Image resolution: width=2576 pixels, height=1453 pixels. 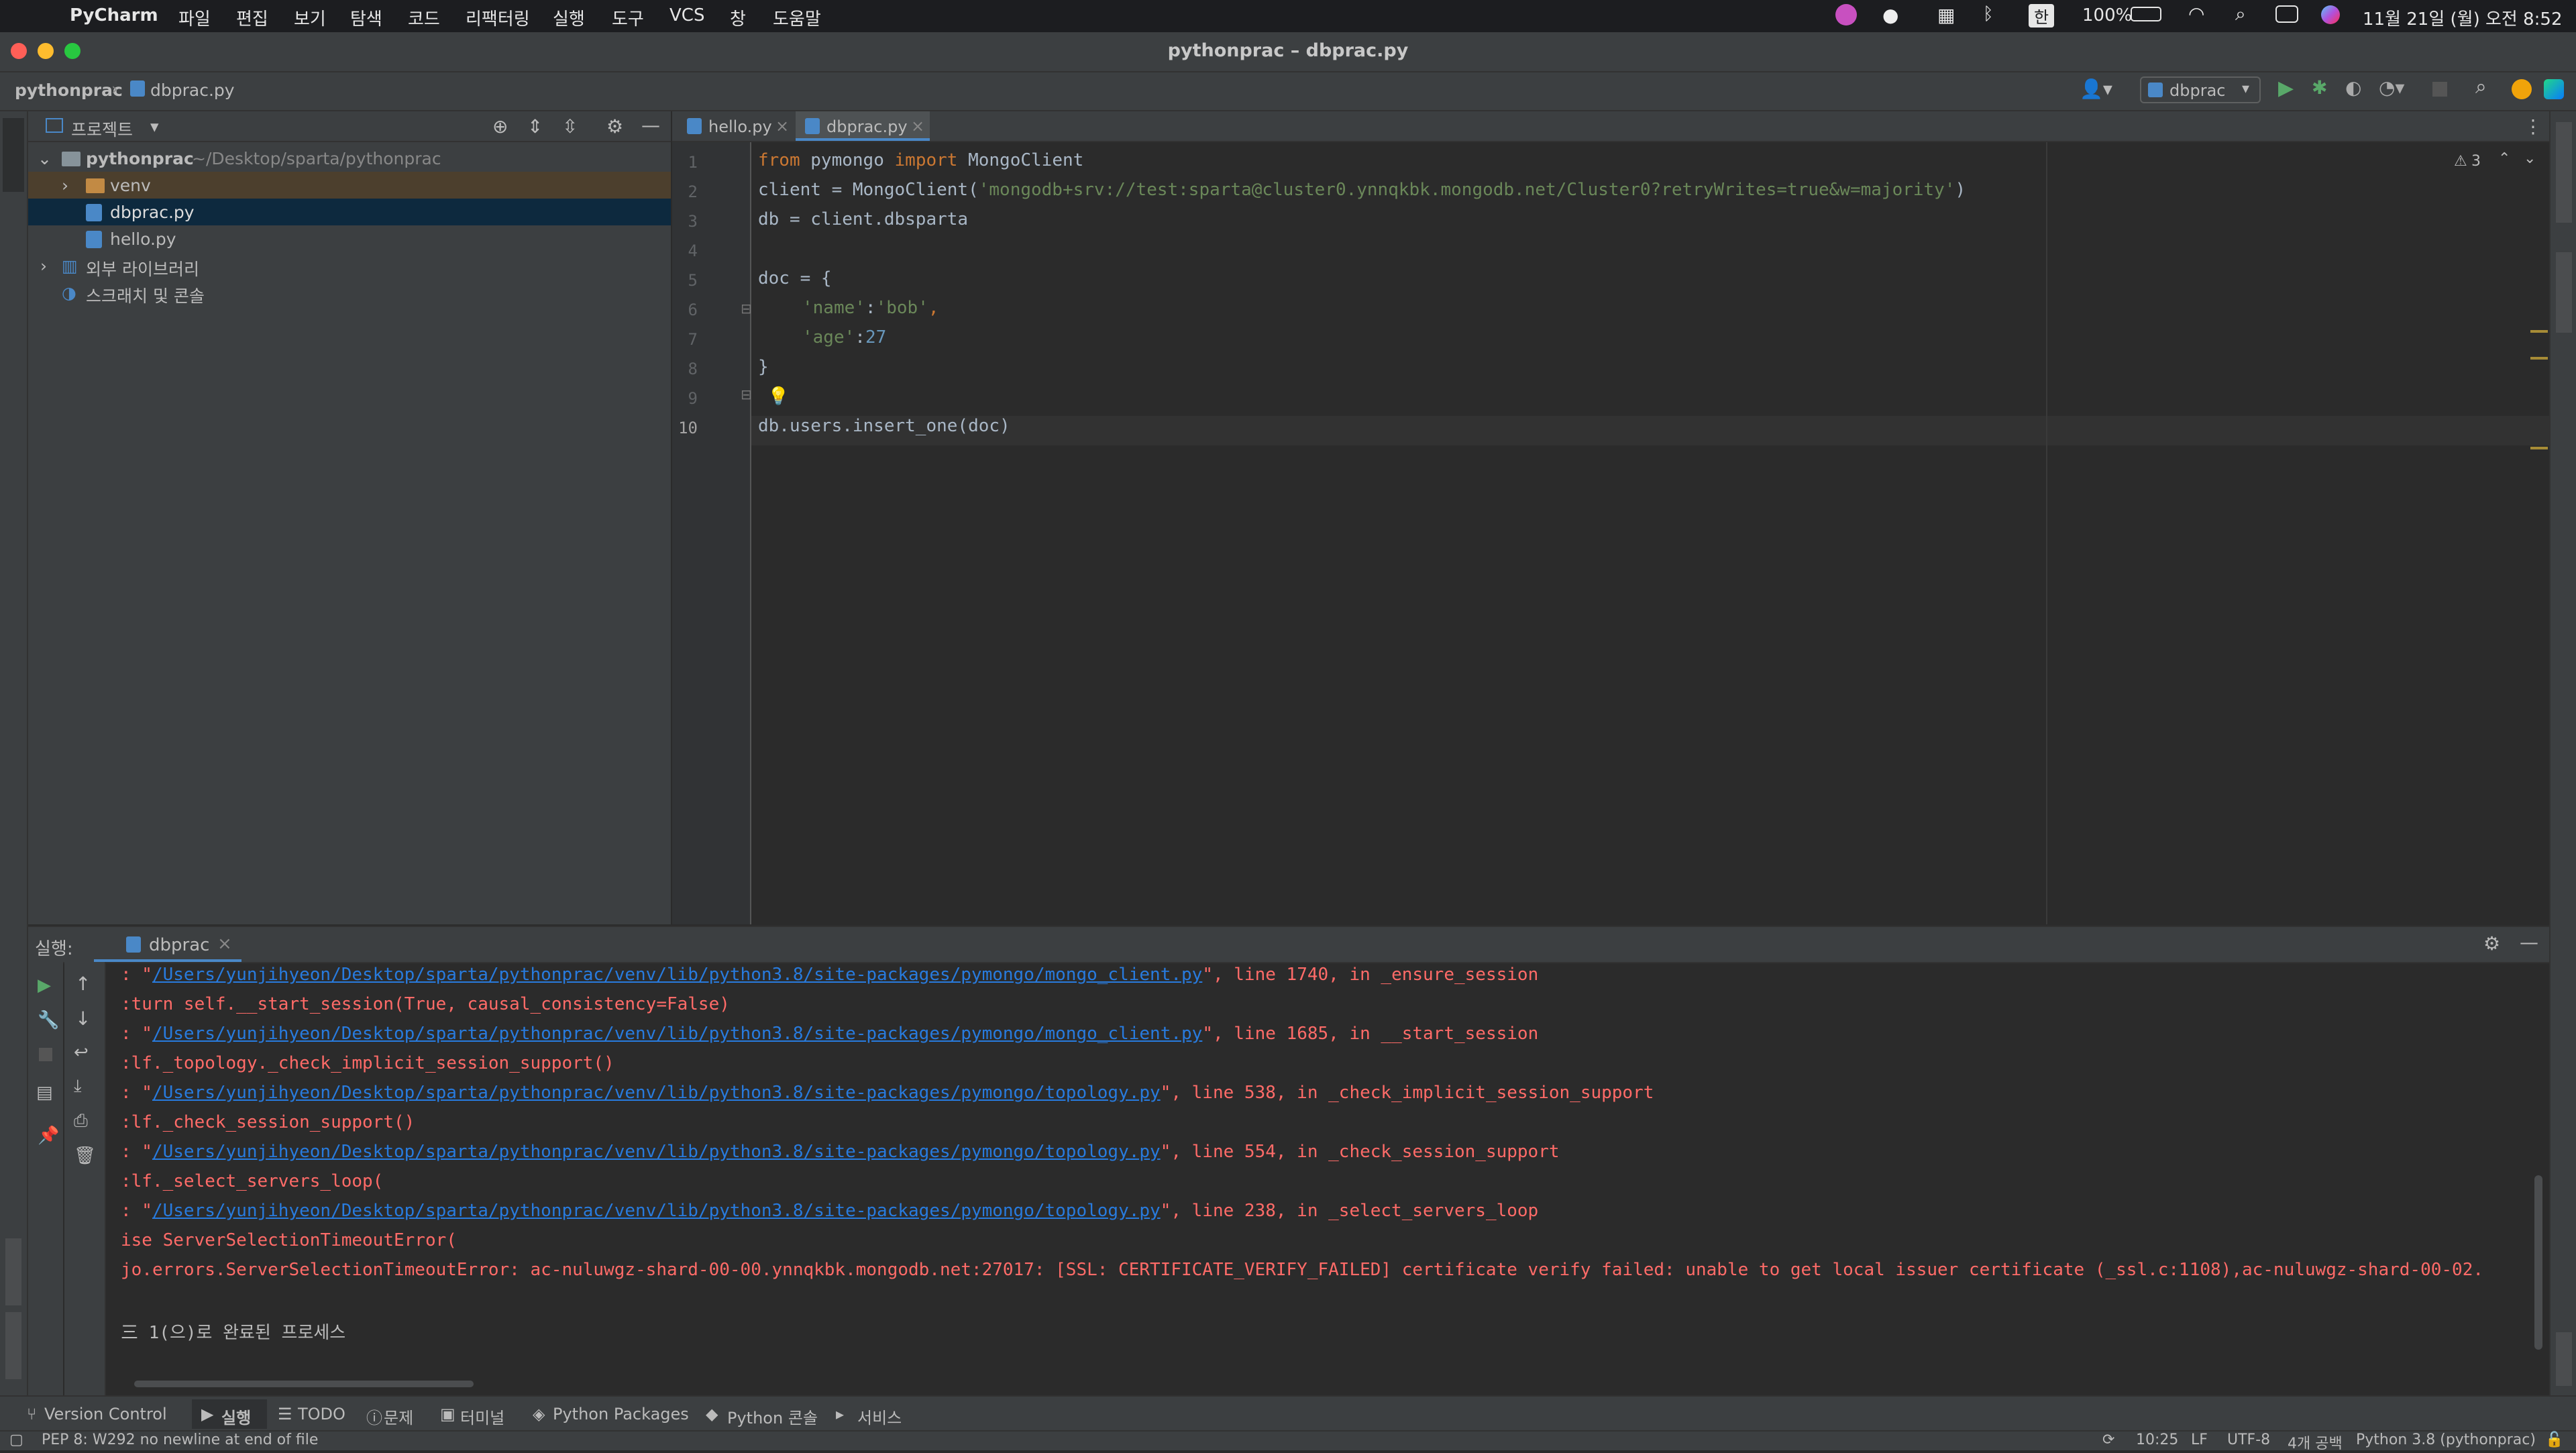 I want to click on breadcrumb-file: dbprac.py, so click(x=192, y=90).